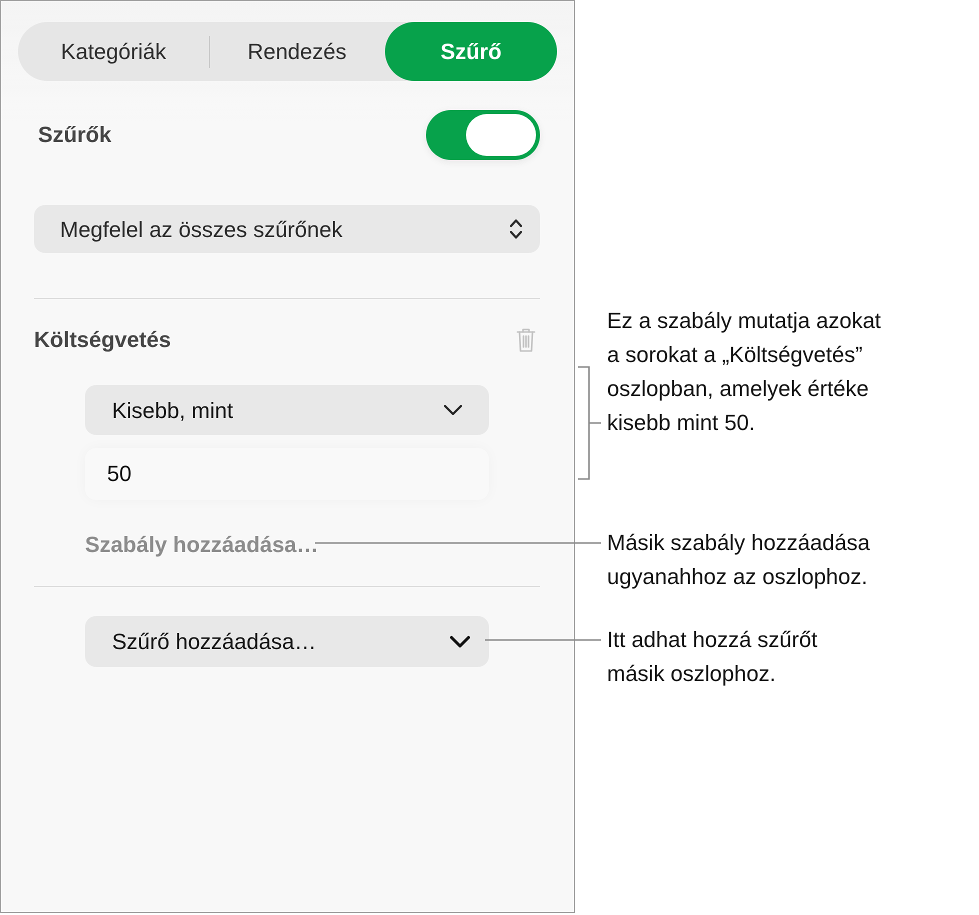 The image size is (979, 915). I want to click on match-select: Megfelel az összes szűrőnek, so click(287, 229).